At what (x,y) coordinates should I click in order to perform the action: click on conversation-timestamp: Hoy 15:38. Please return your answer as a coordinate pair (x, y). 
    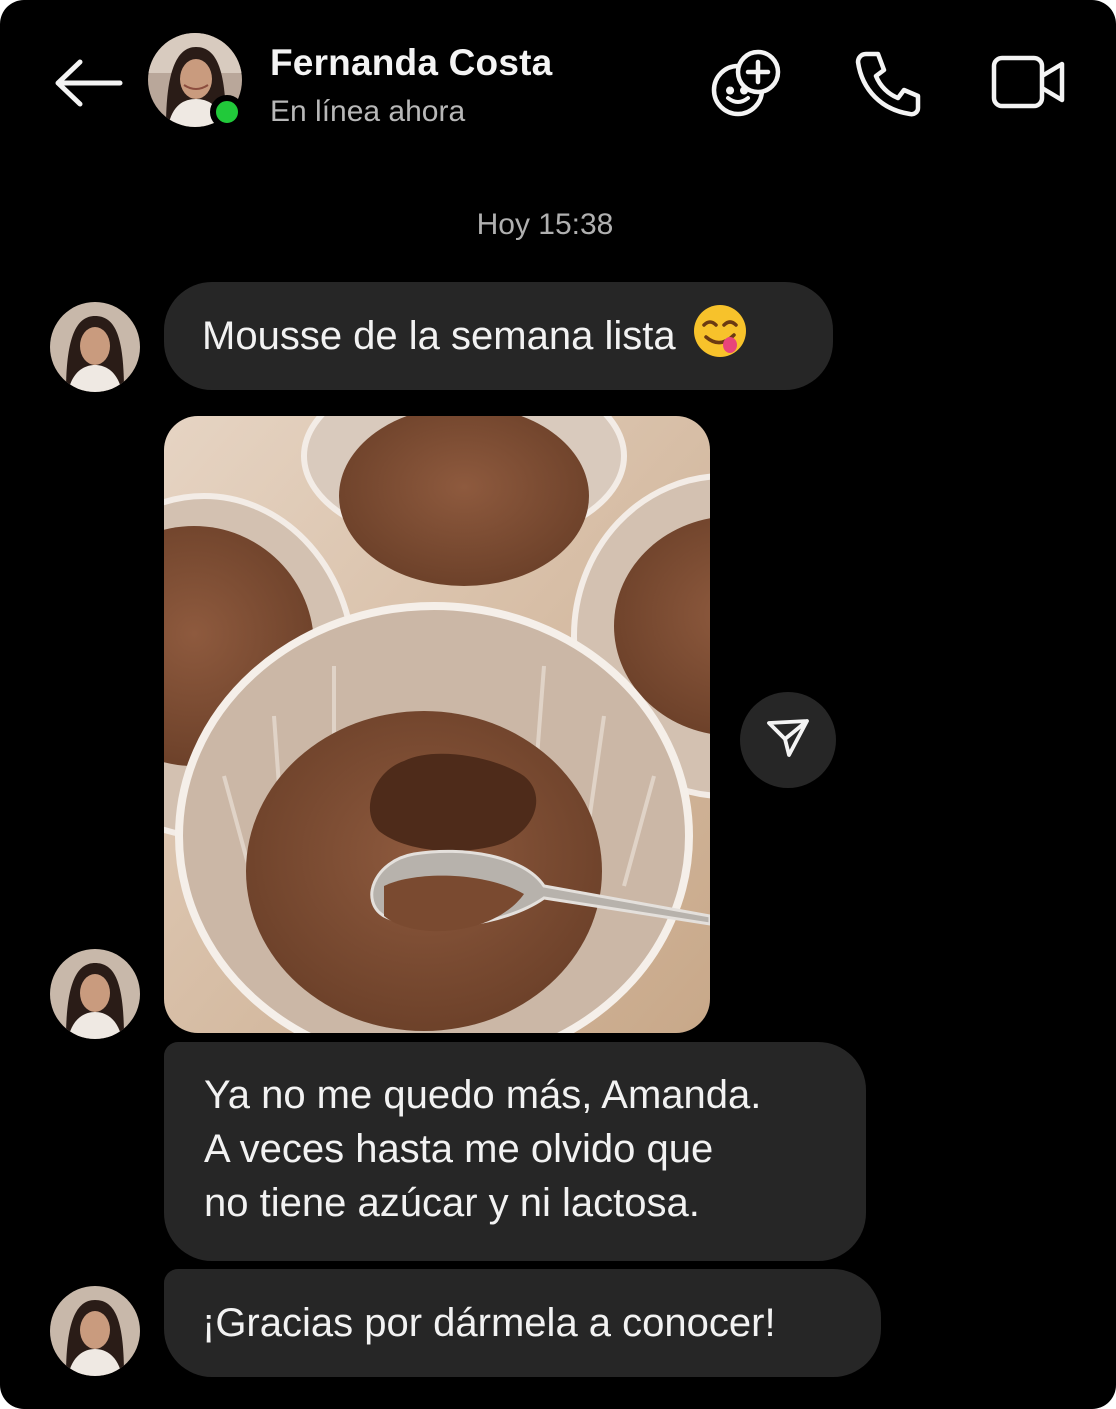
    Looking at the image, I should click on (545, 224).